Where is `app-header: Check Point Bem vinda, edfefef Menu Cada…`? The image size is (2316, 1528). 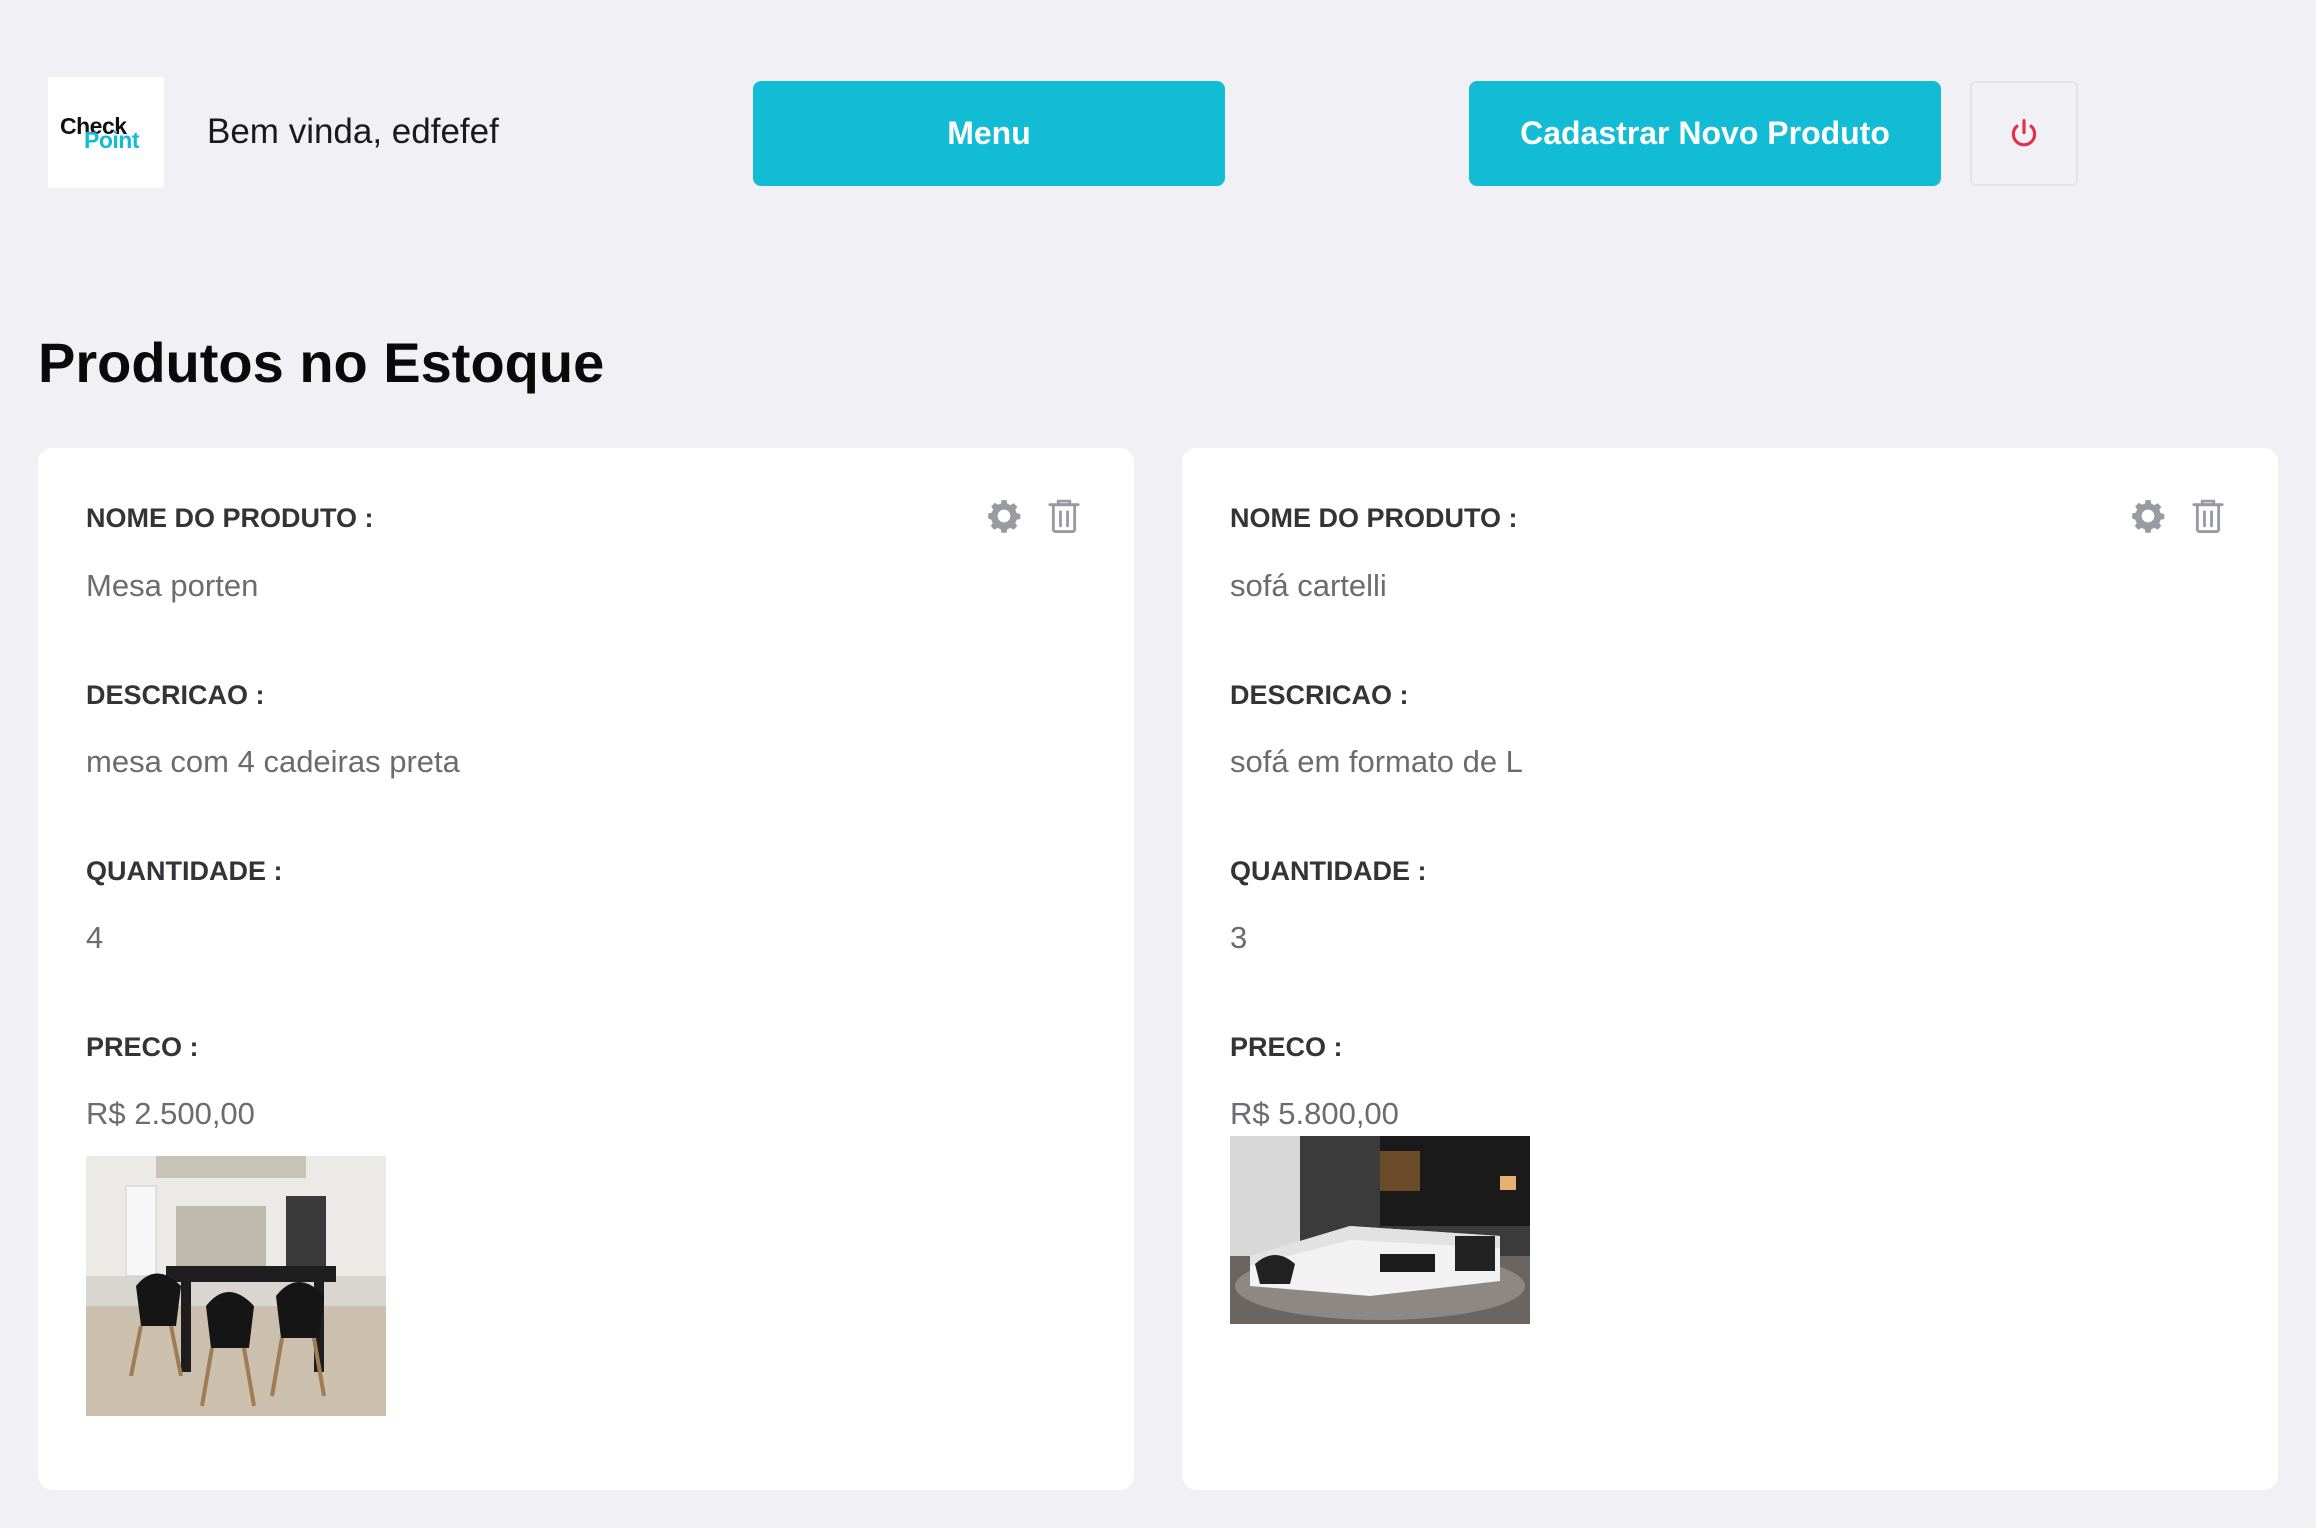 app-header: Check Point Bem vinda, edfefef Menu Cada… is located at coordinates (1158, 100).